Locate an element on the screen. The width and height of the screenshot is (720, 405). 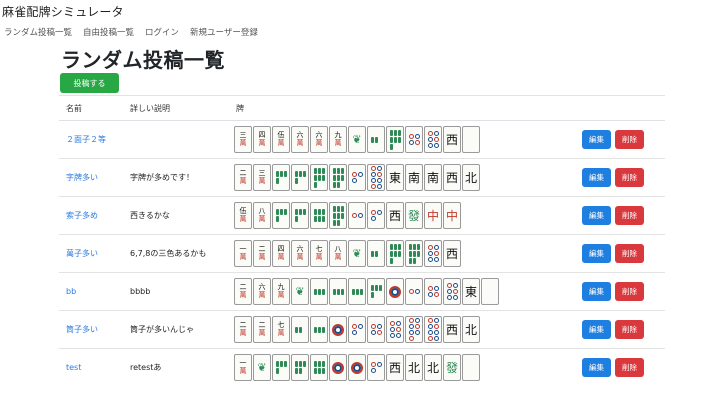
post-name-link: bb is located at coordinates (71, 291).